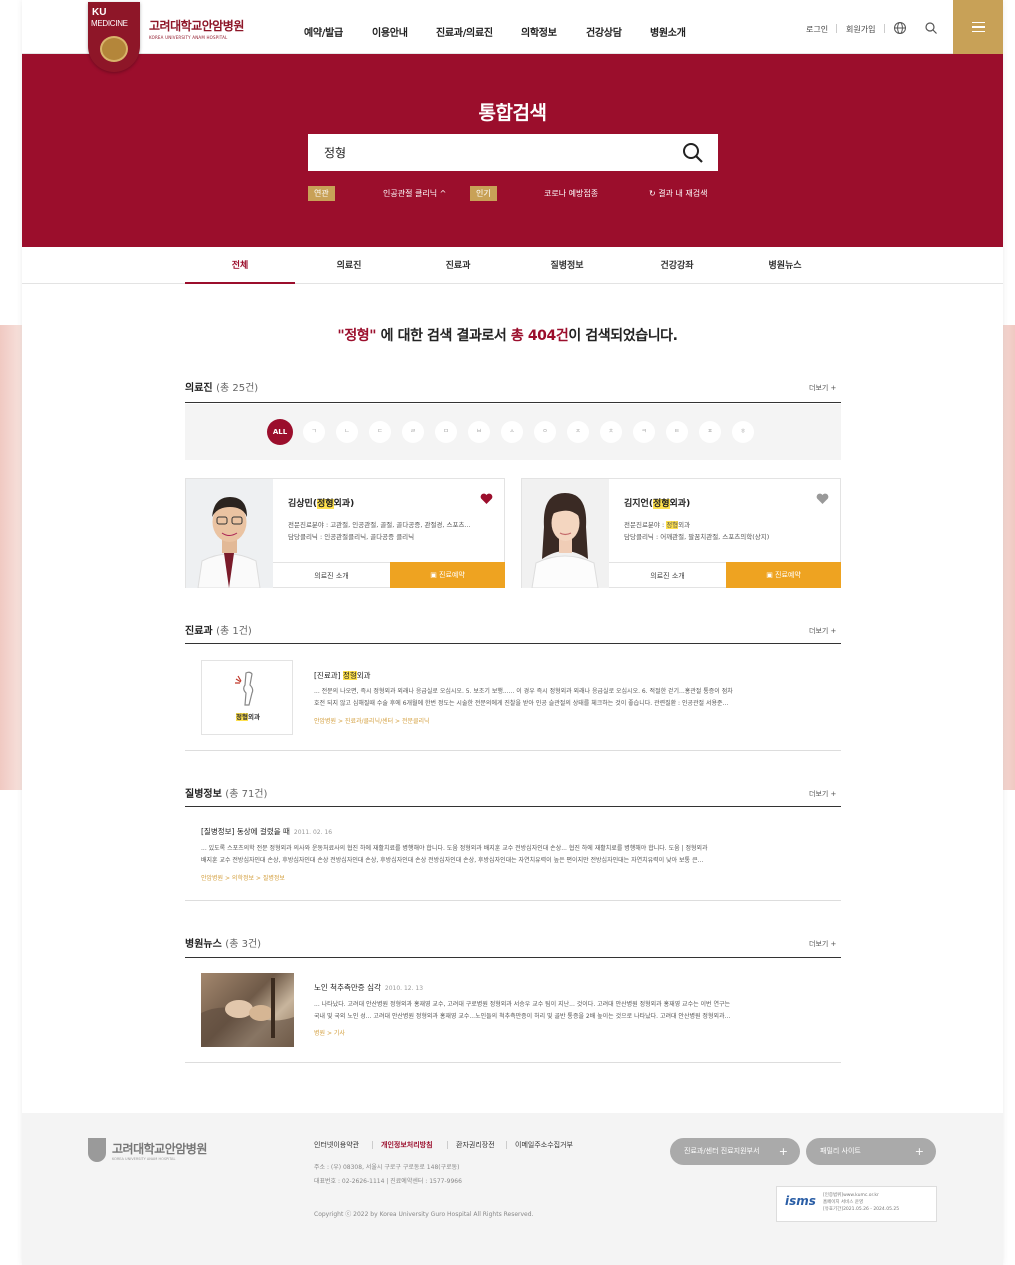 The height and width of the screenshot is (1265, 1015). I want to click on related-tag: 연관, so click(321, 193).